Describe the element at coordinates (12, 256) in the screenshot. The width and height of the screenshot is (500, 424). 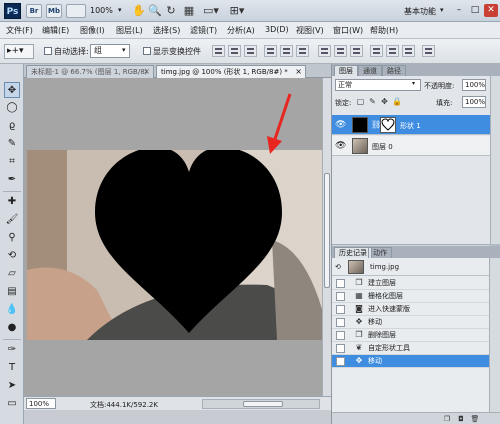
I see `history-brush-tool-icon: ⟲` at that location.